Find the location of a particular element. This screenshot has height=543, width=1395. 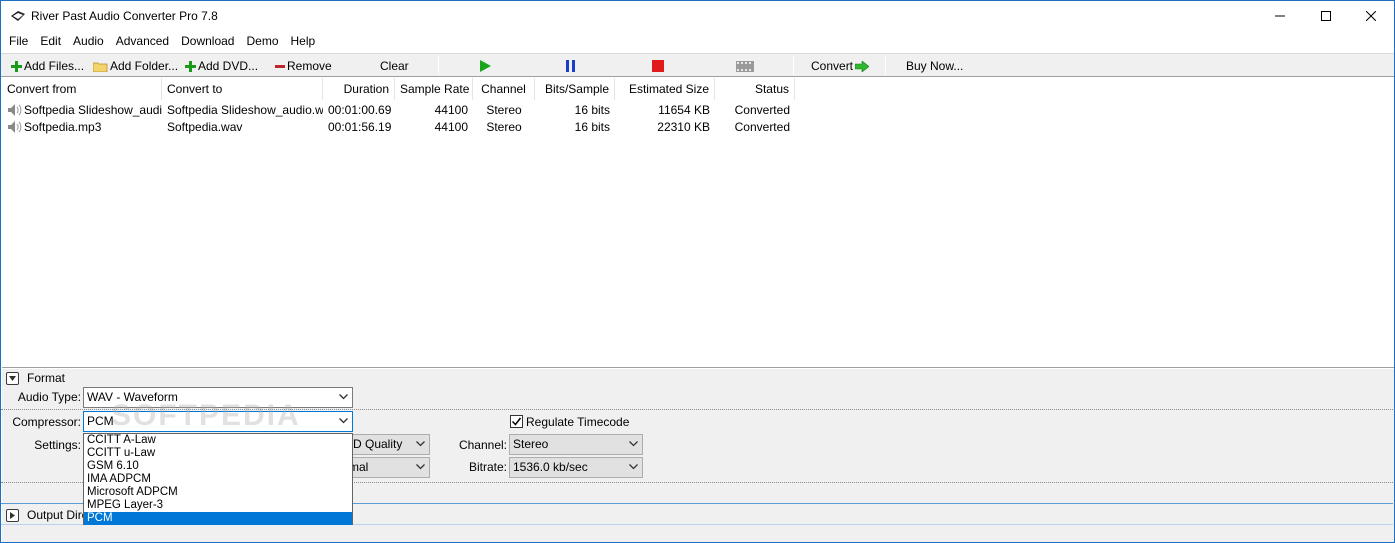

maximize-icon is located at coordinates (1326, 16).